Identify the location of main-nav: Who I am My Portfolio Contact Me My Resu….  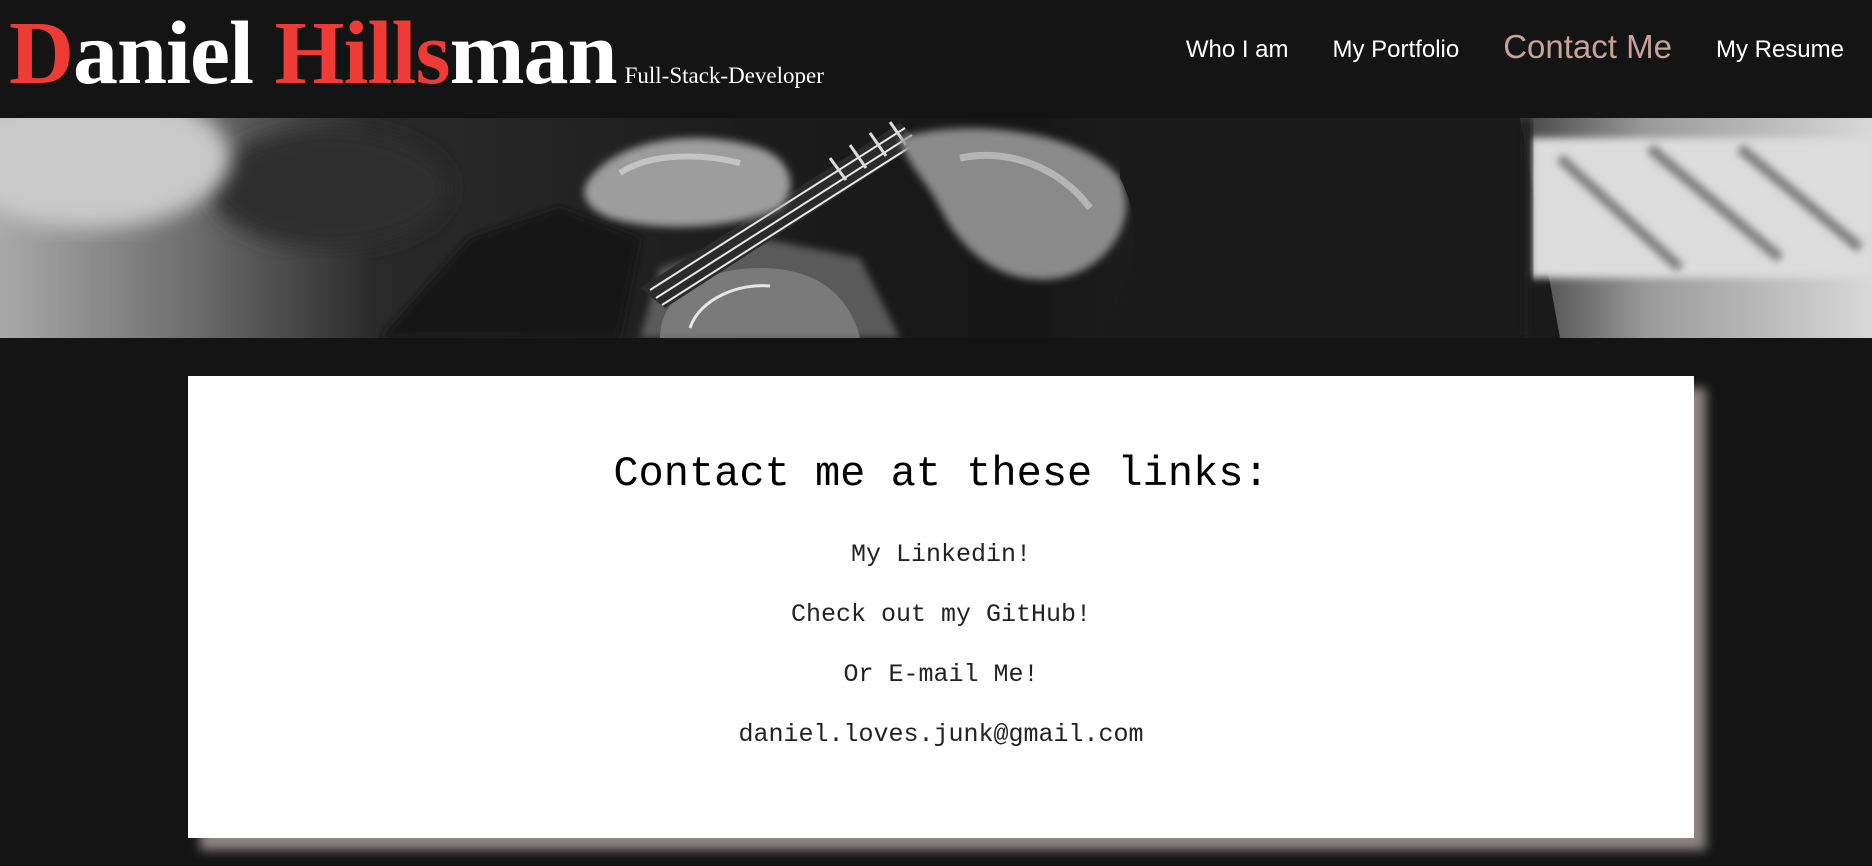
(1493, 50).